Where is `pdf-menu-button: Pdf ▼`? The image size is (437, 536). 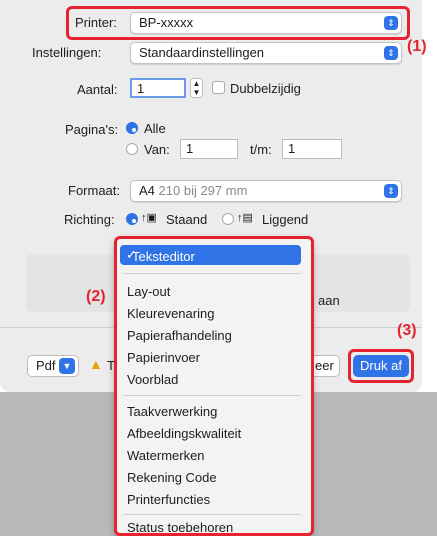
pdf-menu-button: Pdf ▼ is located at coordinates (53, 366).